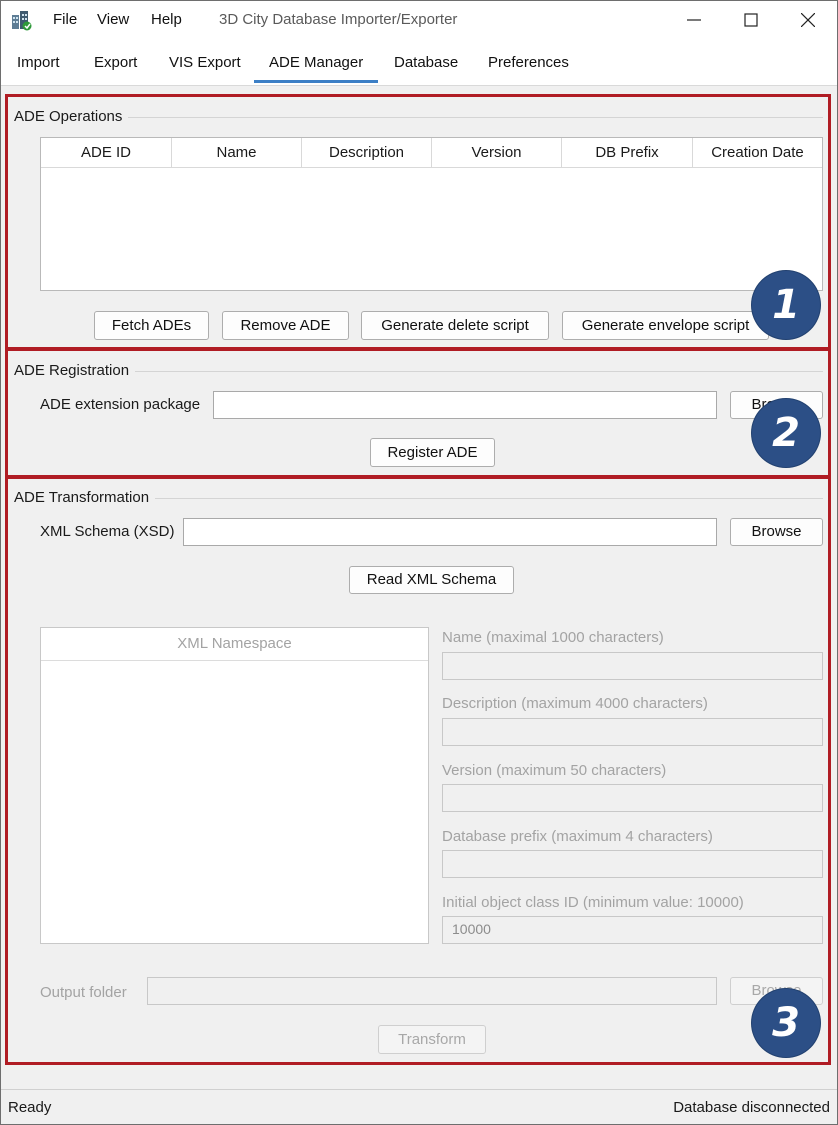 Image resolution: width=838 pixels, height=1125 pixels. I want to click on xsd-browse-button: Browse, so click(776, 532).